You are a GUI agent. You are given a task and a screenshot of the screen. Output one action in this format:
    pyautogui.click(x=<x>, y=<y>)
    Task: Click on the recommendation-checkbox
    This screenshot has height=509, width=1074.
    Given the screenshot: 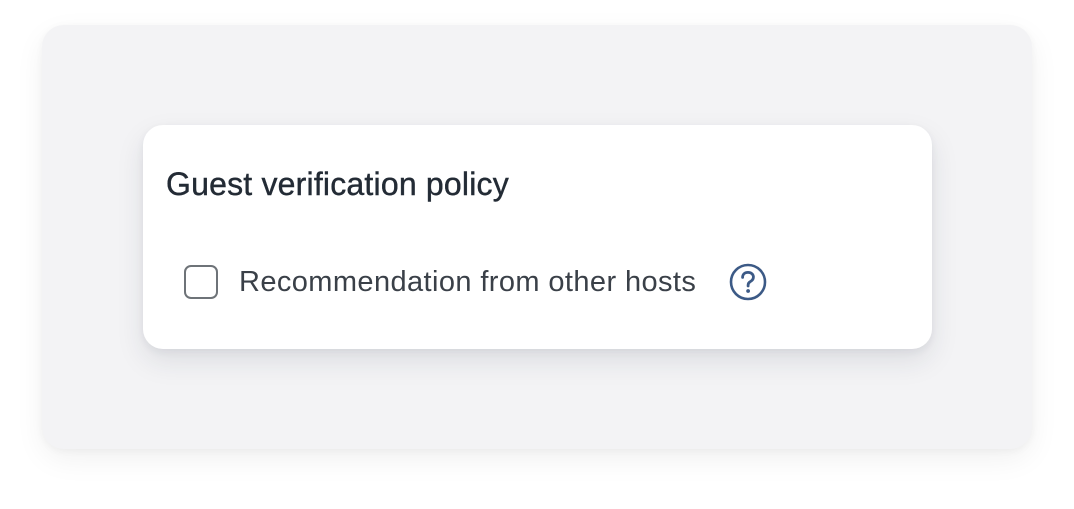 What is the action you would take?
    pyautogui.click(x=201, y=282)
    